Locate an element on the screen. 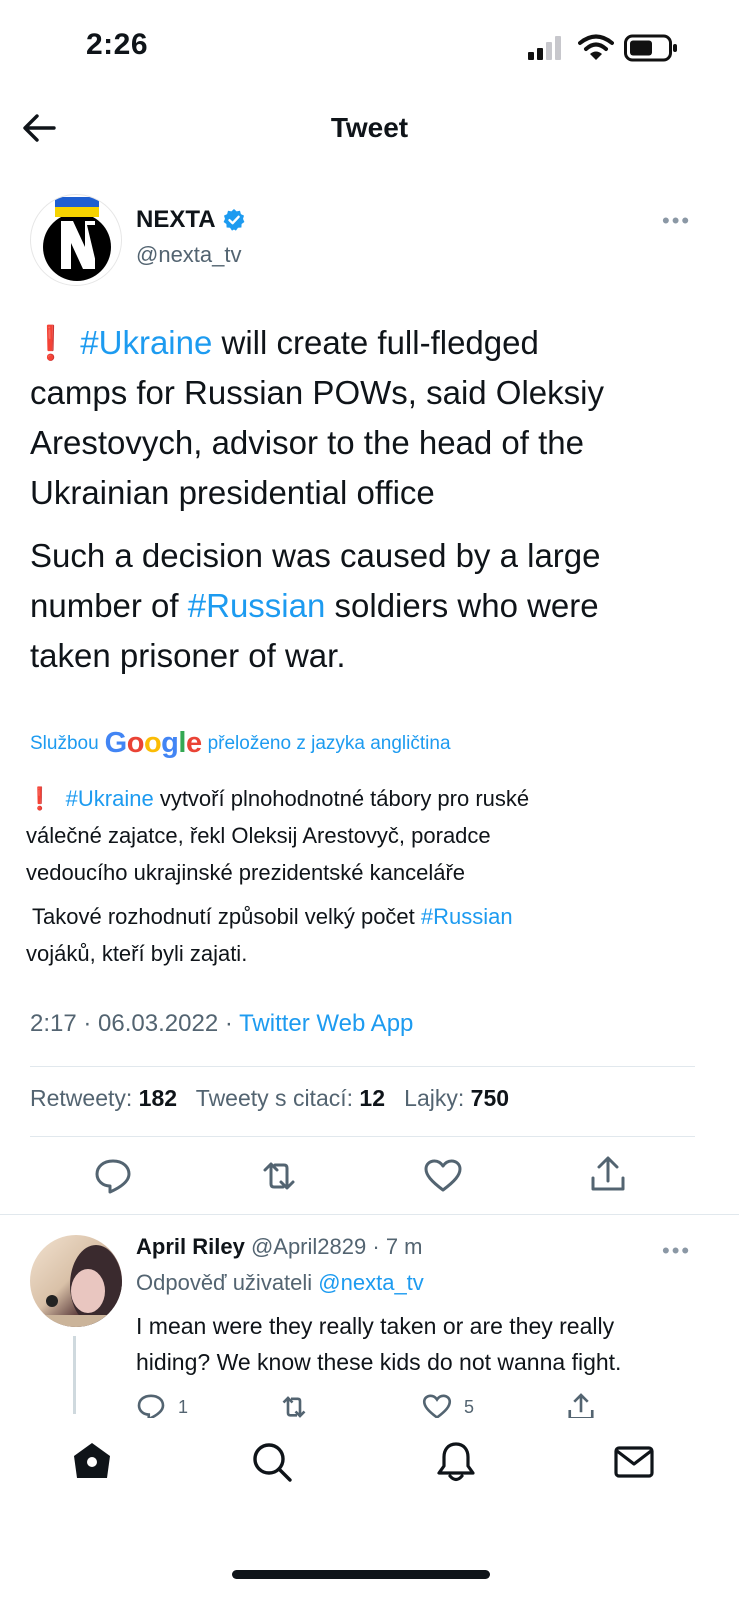 This screenshot has width=739, height=1600. tweet-date: 06.03.2022 is located at coordinates (158, 1023).